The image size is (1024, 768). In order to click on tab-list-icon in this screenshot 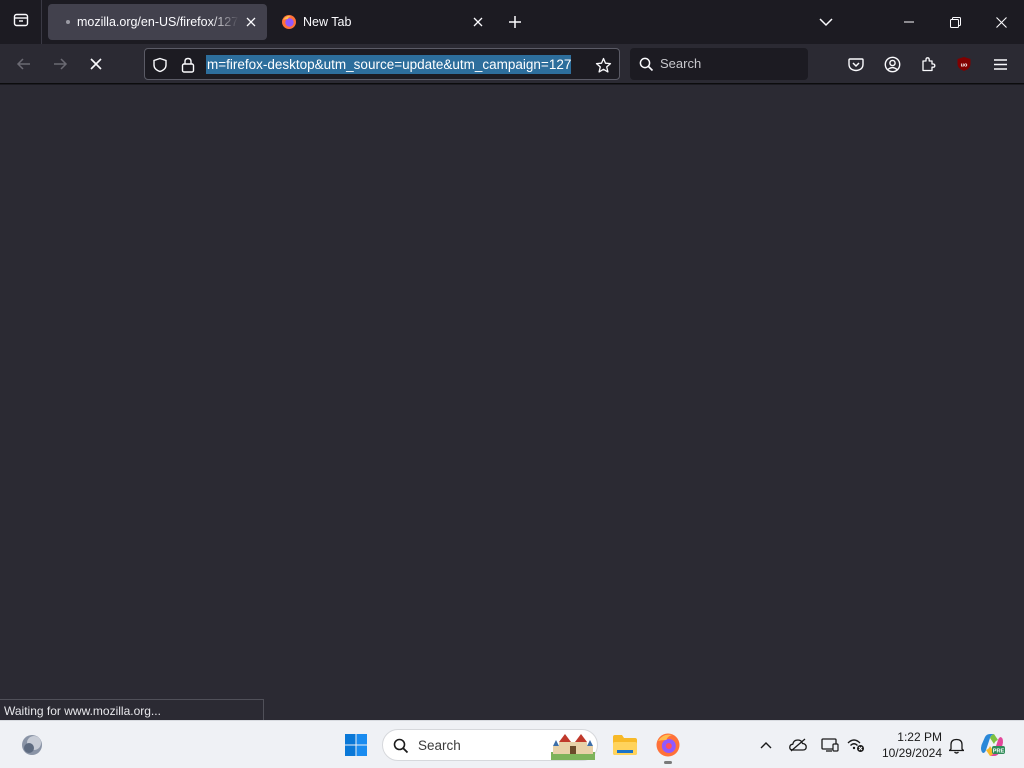, I will do `click(21, 22)`.